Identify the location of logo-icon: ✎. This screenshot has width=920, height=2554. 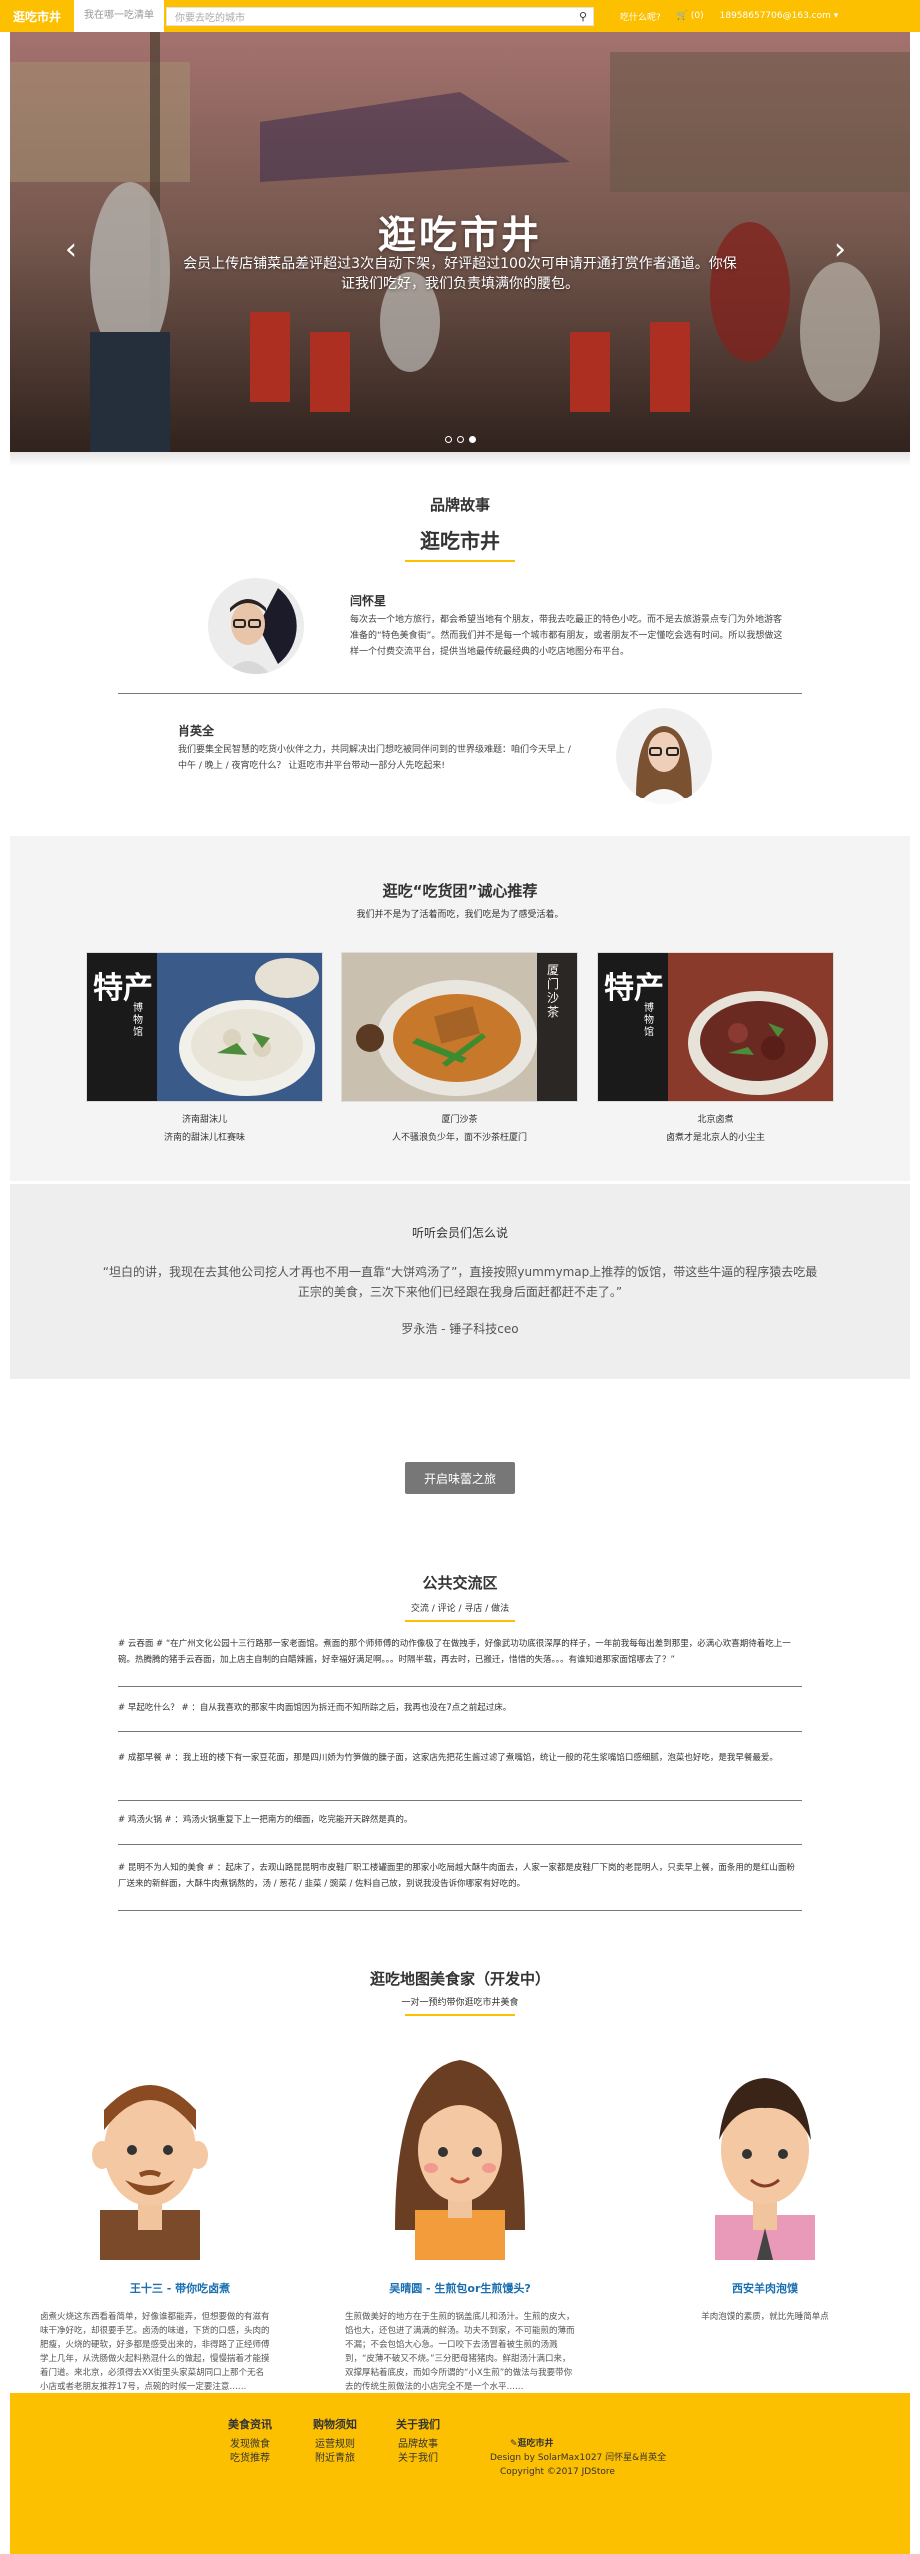
(514, 2444).